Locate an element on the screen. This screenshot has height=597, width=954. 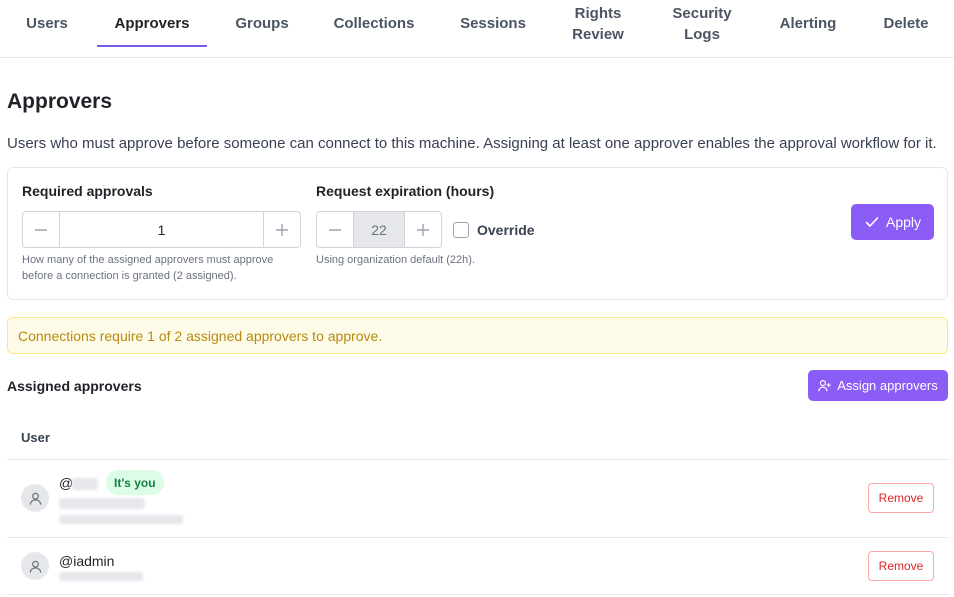
decrement-button is located at coordinates (41, 229).